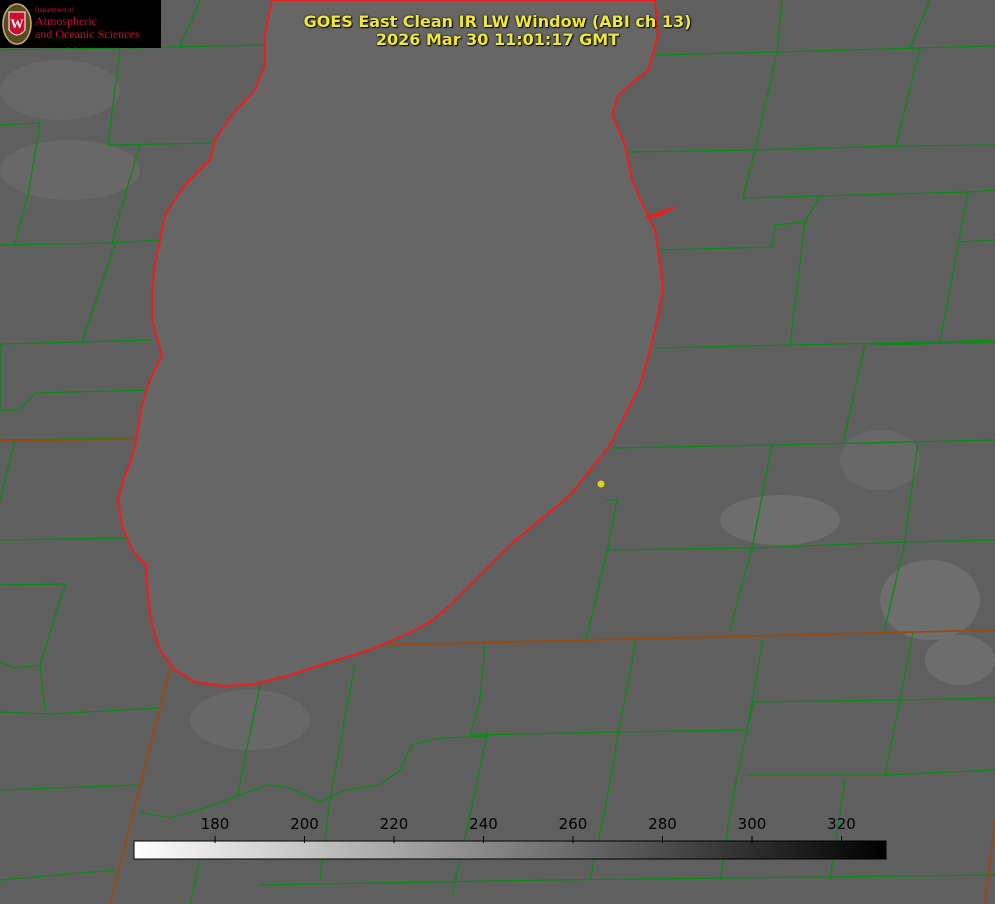 This screenshot has height=904, width=995. Describe the element at coordinates (662, 824) in the screenshot. I see `colorbar-tick-label: 280` at that location.